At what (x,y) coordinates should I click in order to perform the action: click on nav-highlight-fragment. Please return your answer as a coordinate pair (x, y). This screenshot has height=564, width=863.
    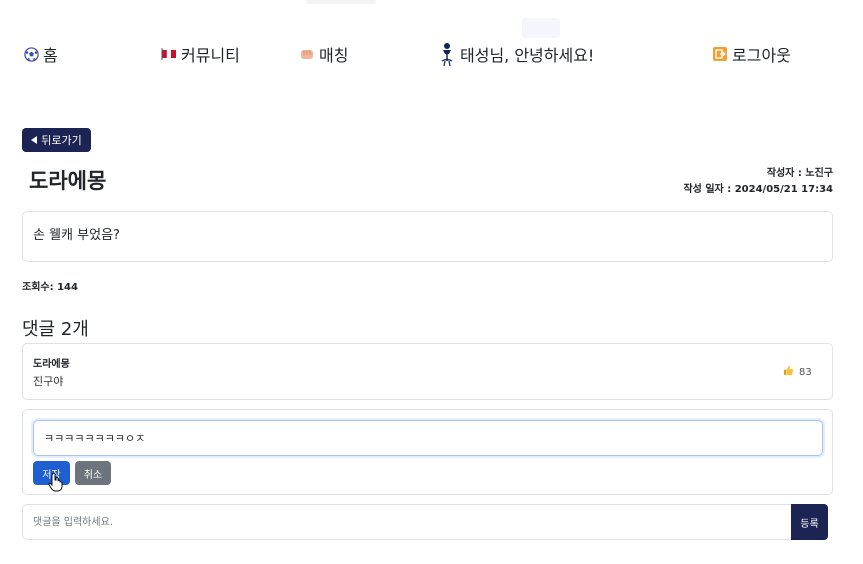
    Looking at the image, I should click on (541, 28).